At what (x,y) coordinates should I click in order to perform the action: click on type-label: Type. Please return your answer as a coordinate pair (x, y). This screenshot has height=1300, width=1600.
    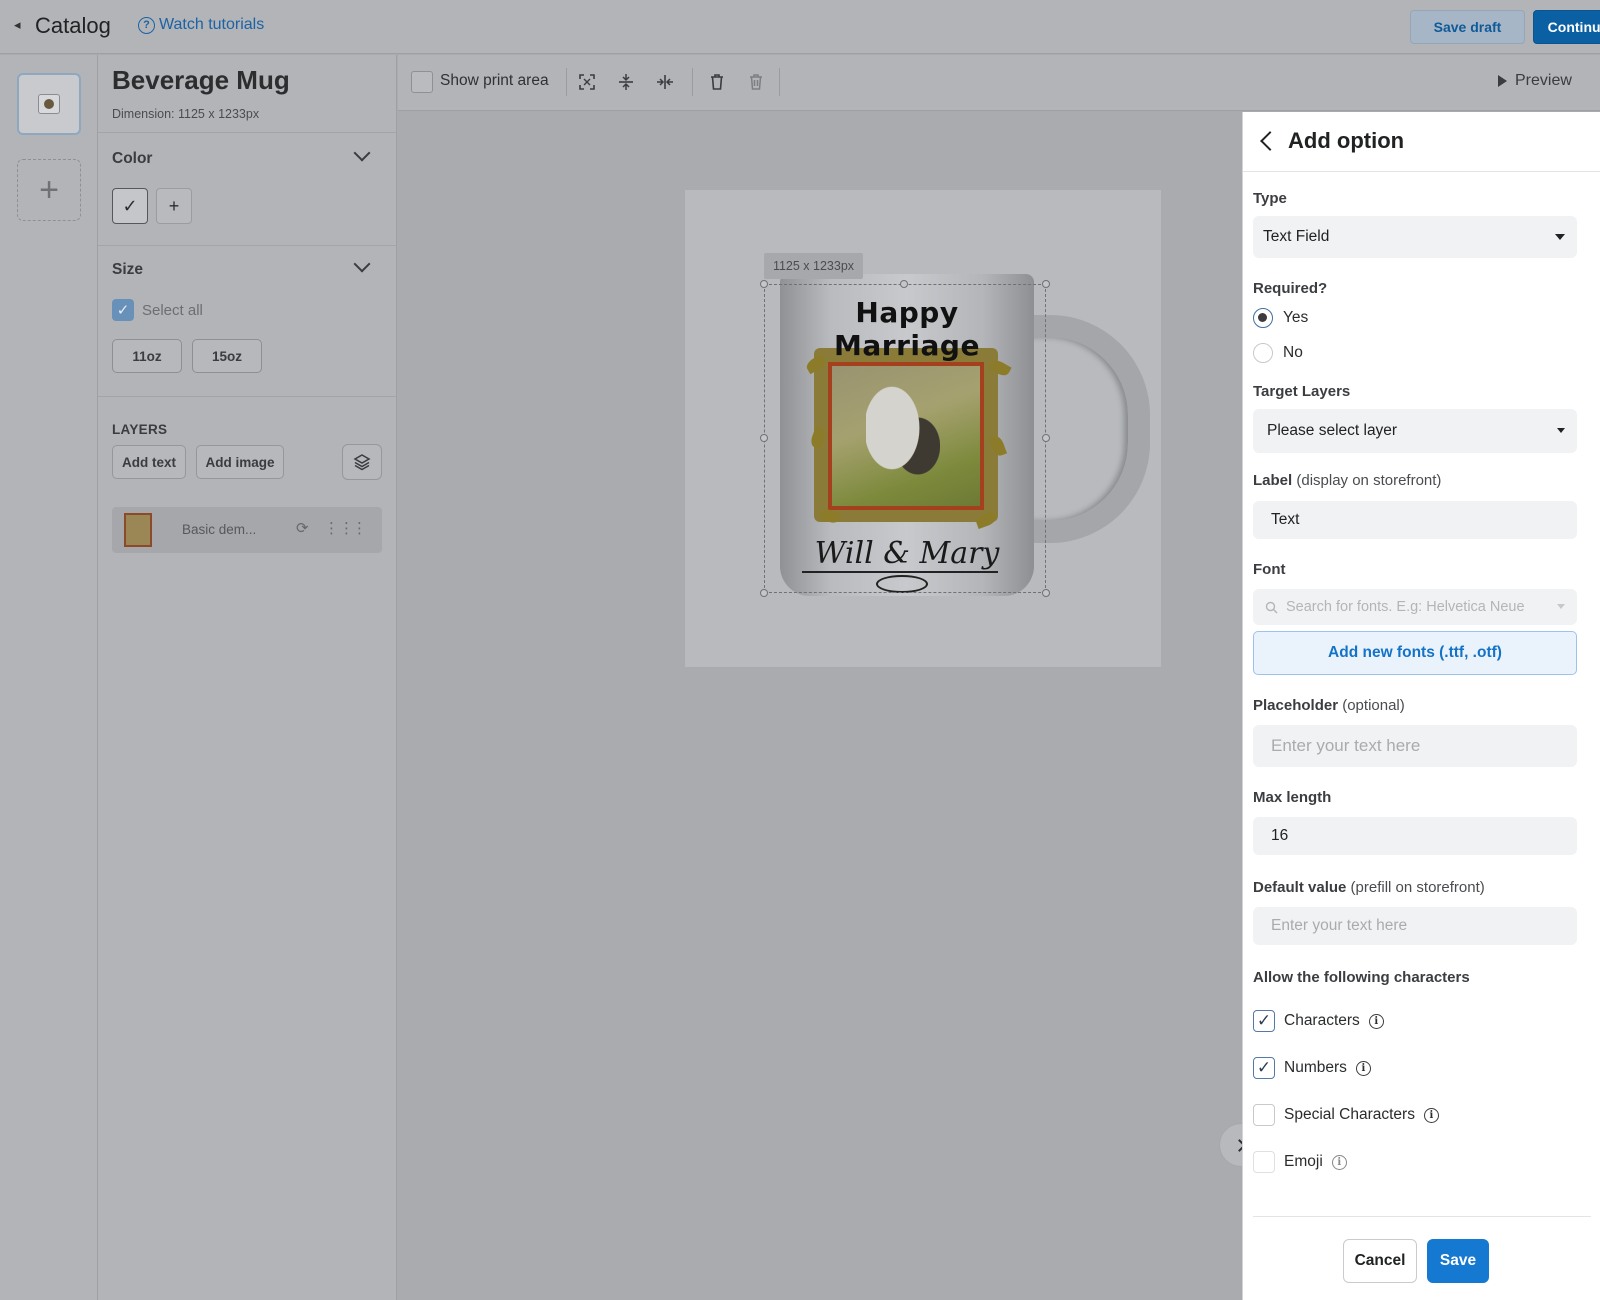
    Looking at the image, I should click on (1270, 198).